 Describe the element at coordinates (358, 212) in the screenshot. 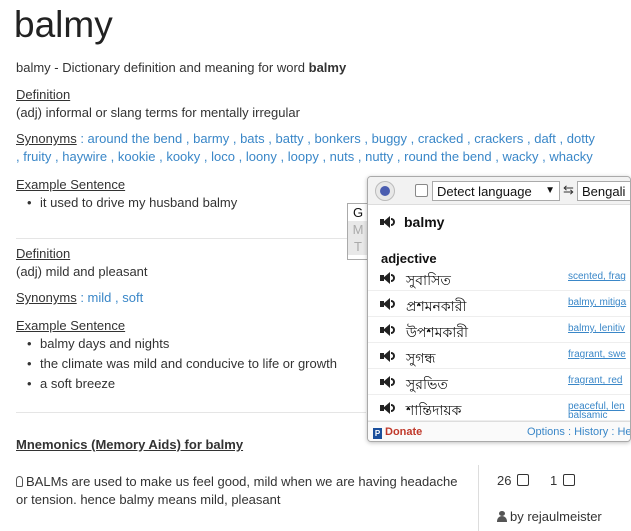

I see `tab-g: G` at that location.